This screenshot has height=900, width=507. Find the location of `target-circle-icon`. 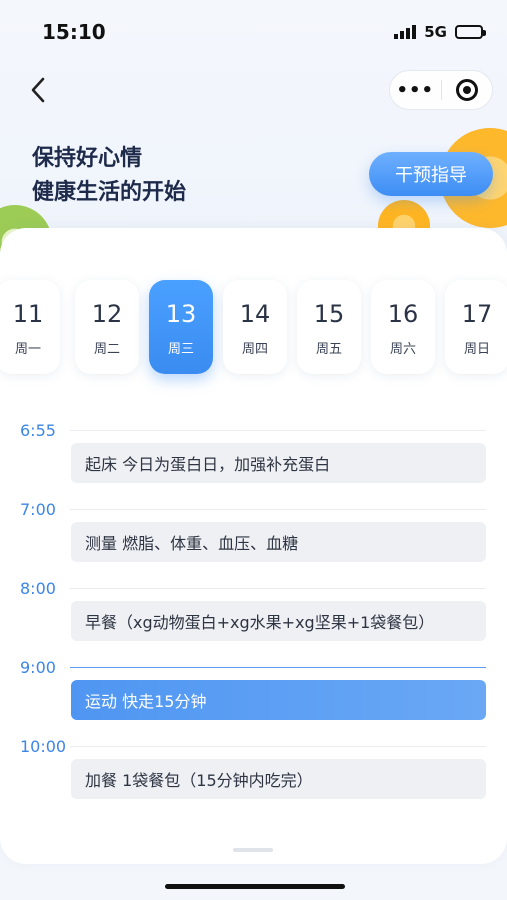

target-circle-icon is located at coordinates (466, 90).